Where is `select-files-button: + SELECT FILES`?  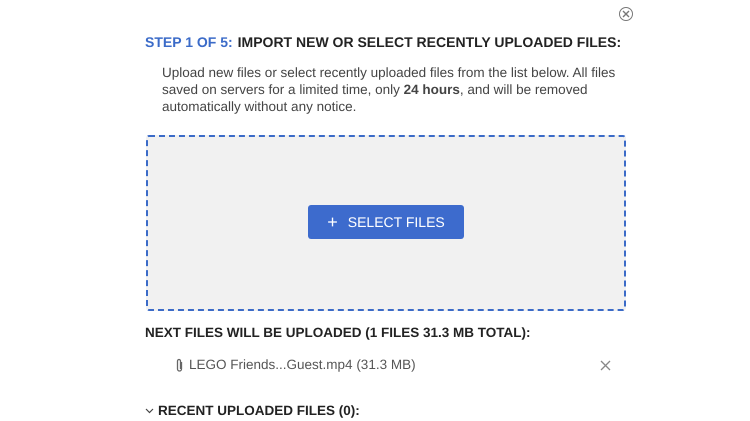
select-files-button: + SELECT FILES is located at coordinates (386, 222).